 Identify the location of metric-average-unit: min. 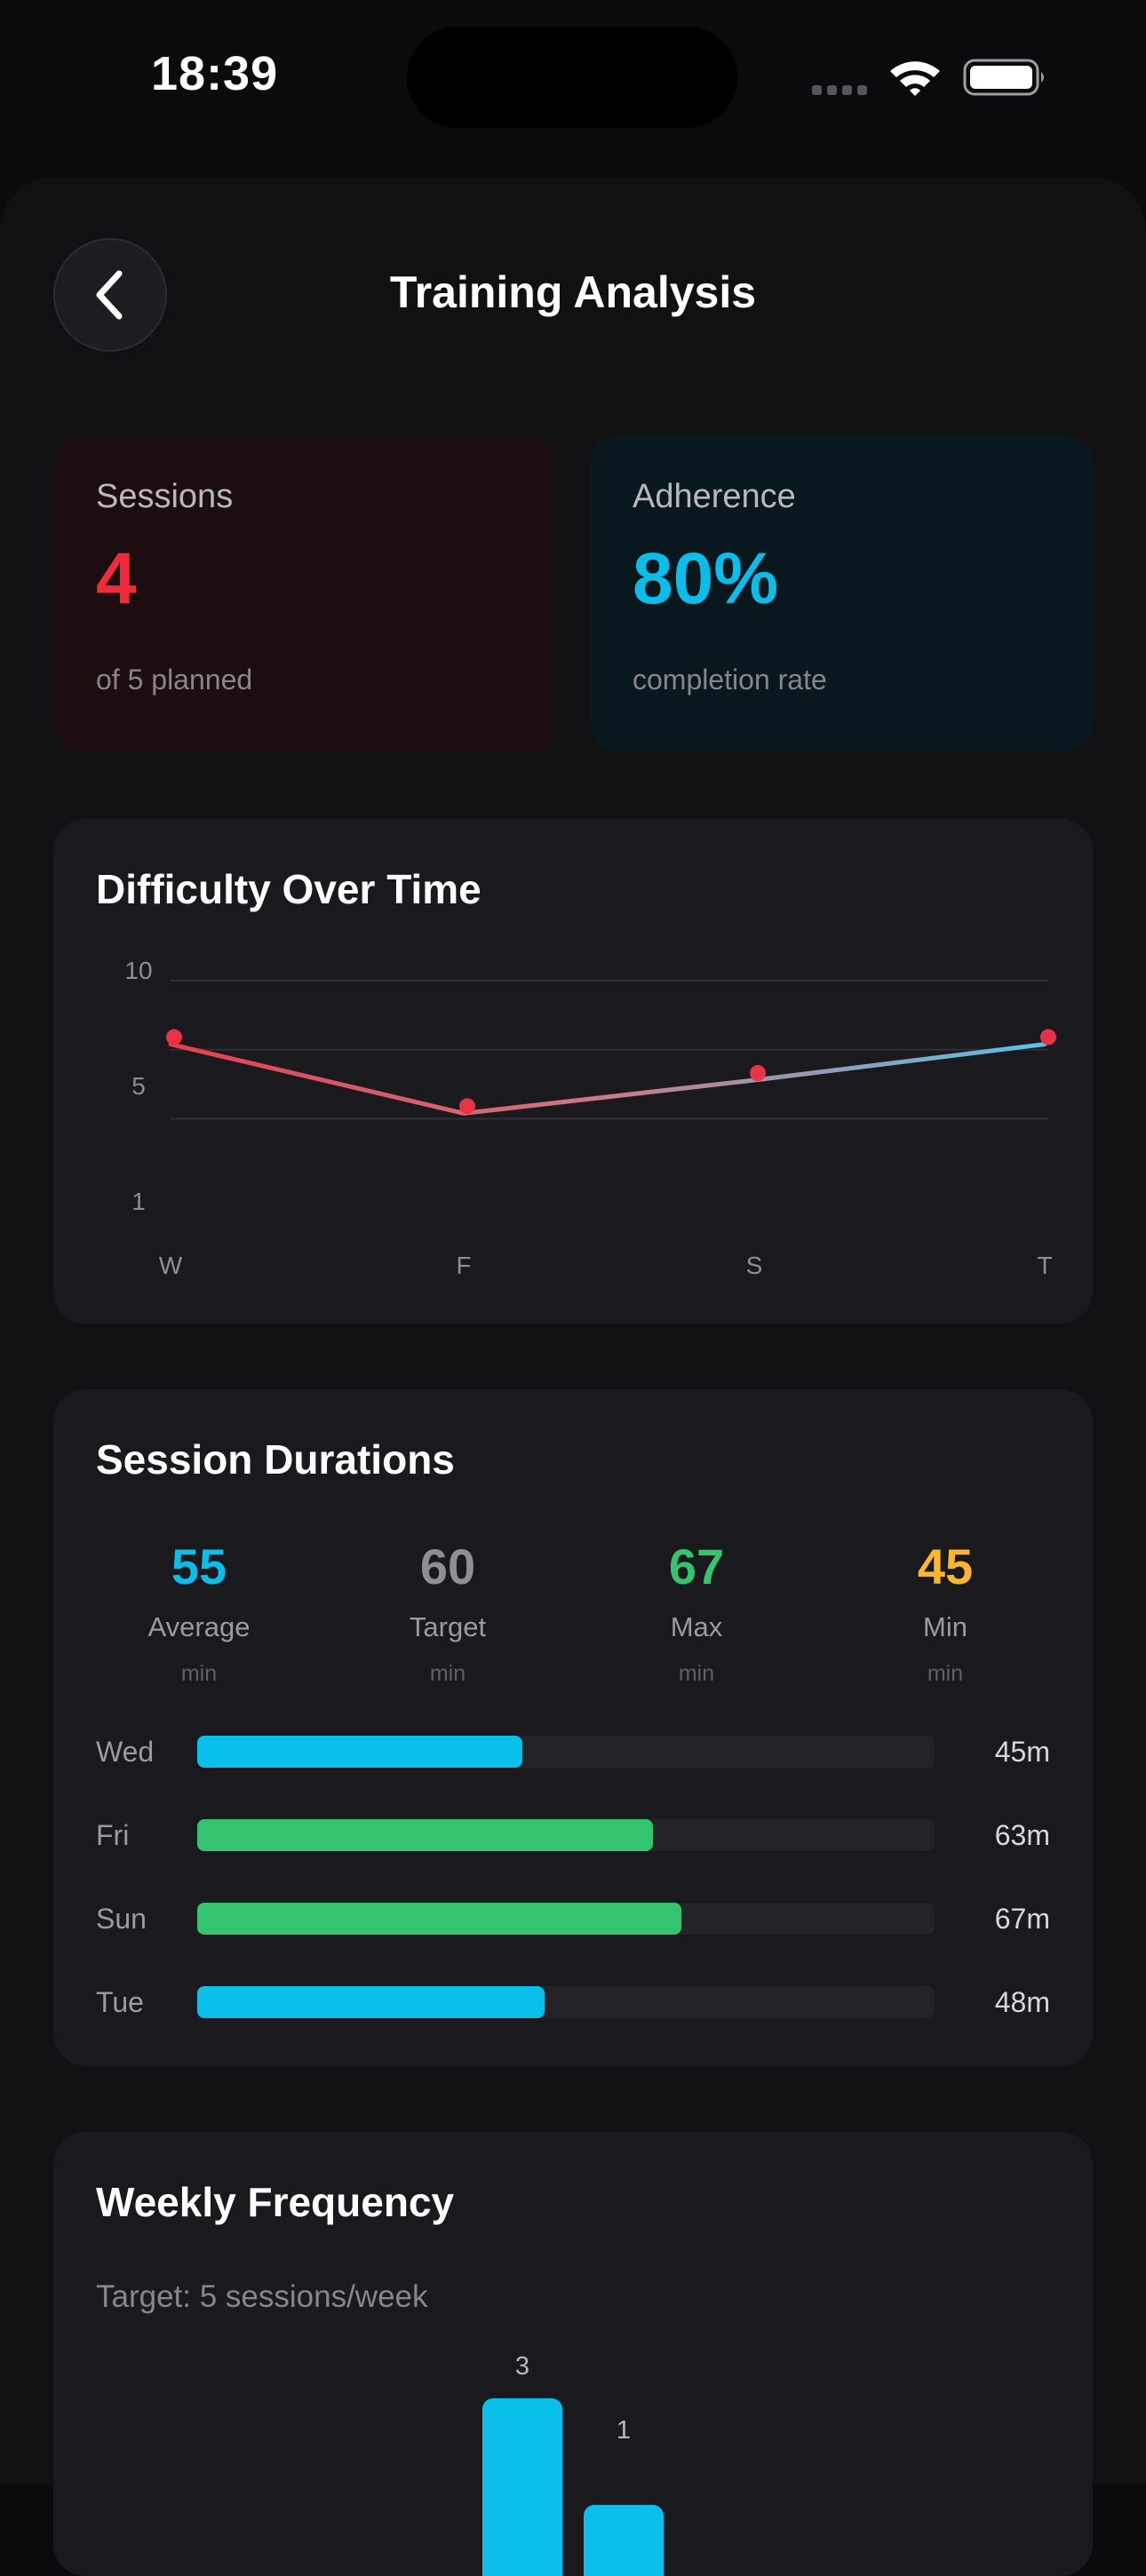
(199, 1673).